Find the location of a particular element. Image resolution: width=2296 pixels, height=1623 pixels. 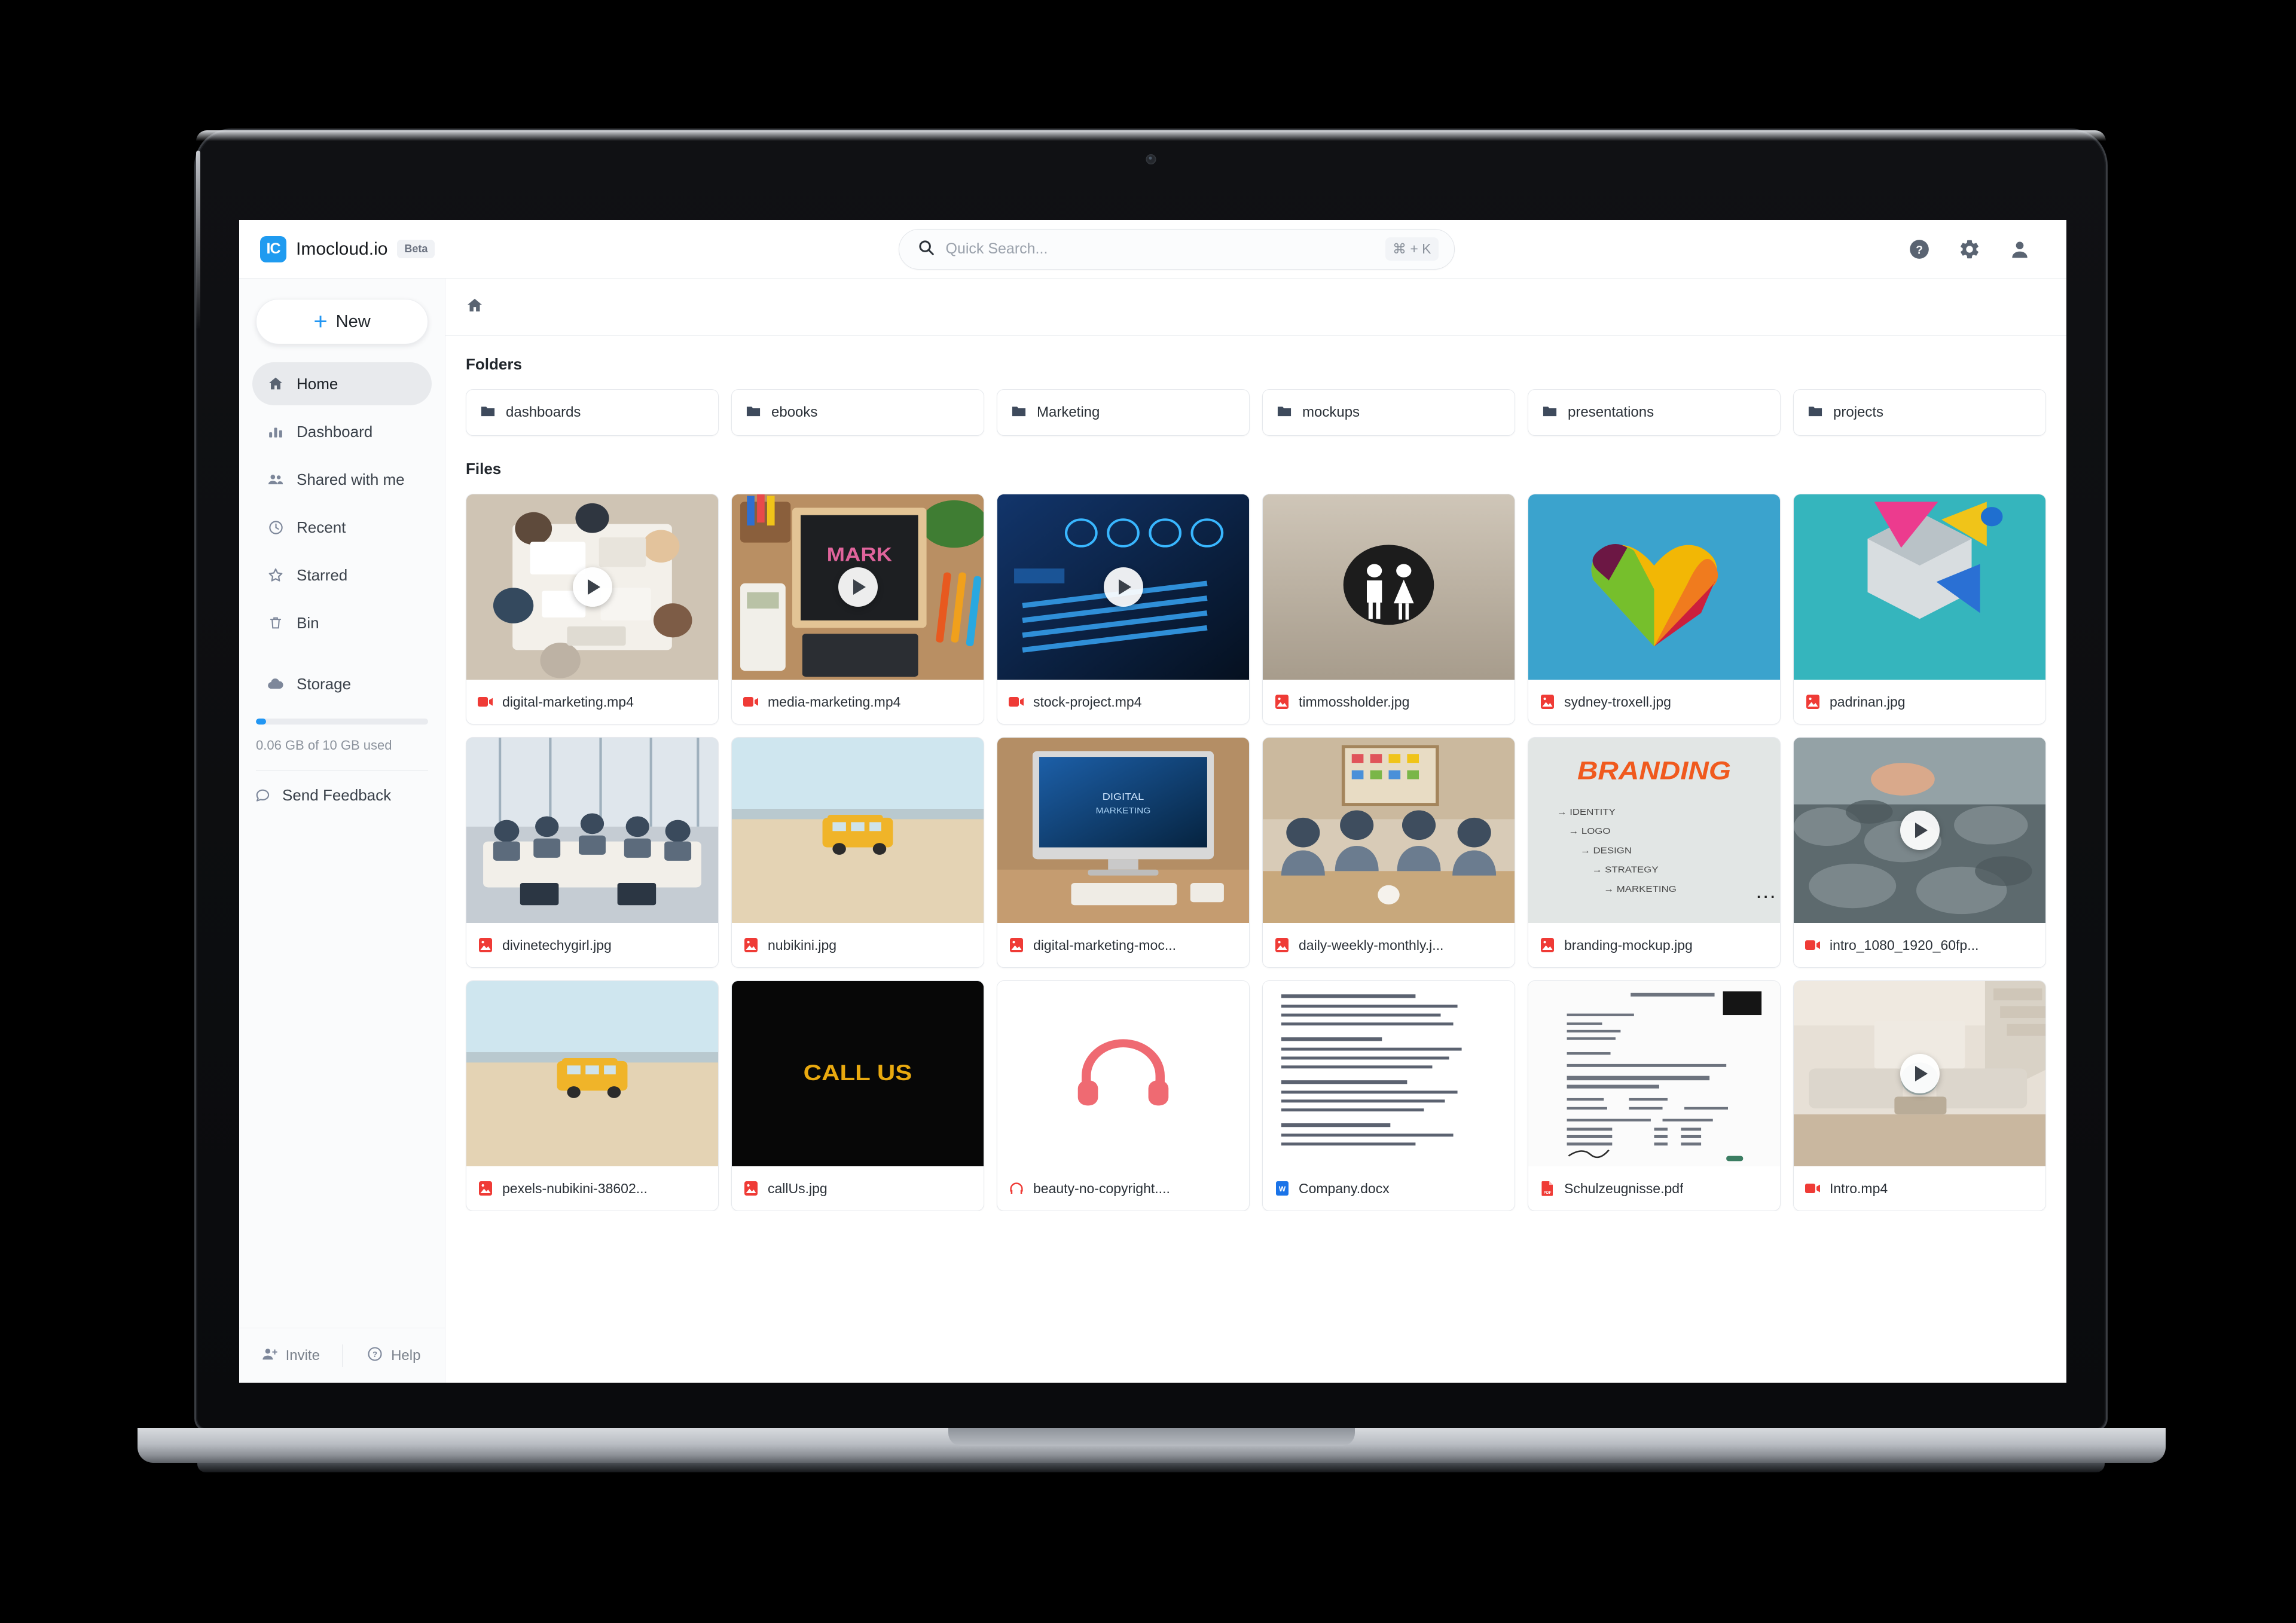

folder-item: Marketing is located at coordinates (1123, 413).